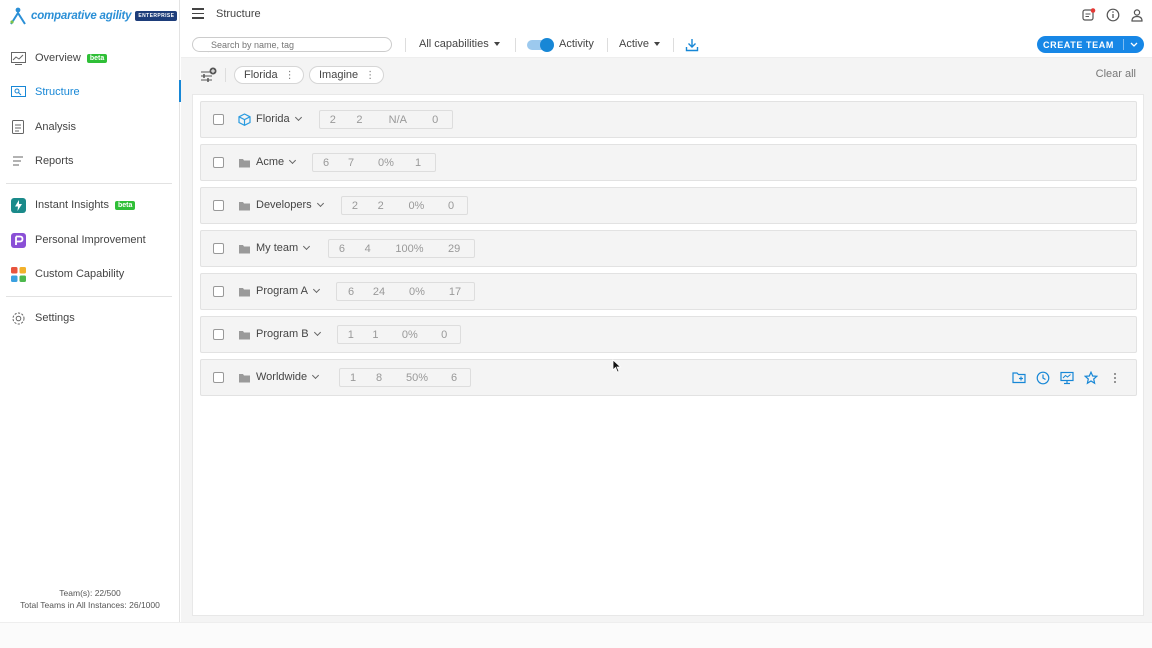  I want to click on list-icon, so click(18, 161).